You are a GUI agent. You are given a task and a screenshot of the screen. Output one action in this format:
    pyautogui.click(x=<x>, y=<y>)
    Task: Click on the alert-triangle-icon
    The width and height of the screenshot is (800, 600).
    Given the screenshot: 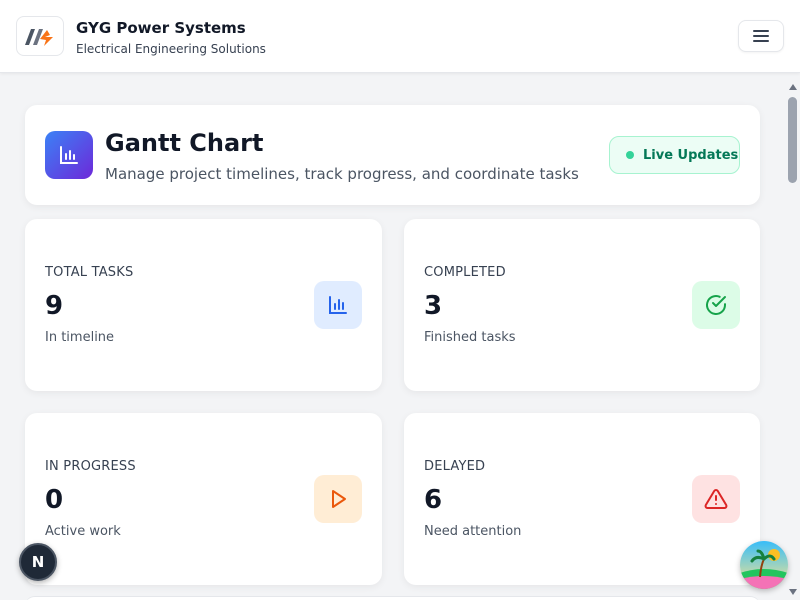 What is the action you would take?
    pyautogui.click(x=716, y=499)
    